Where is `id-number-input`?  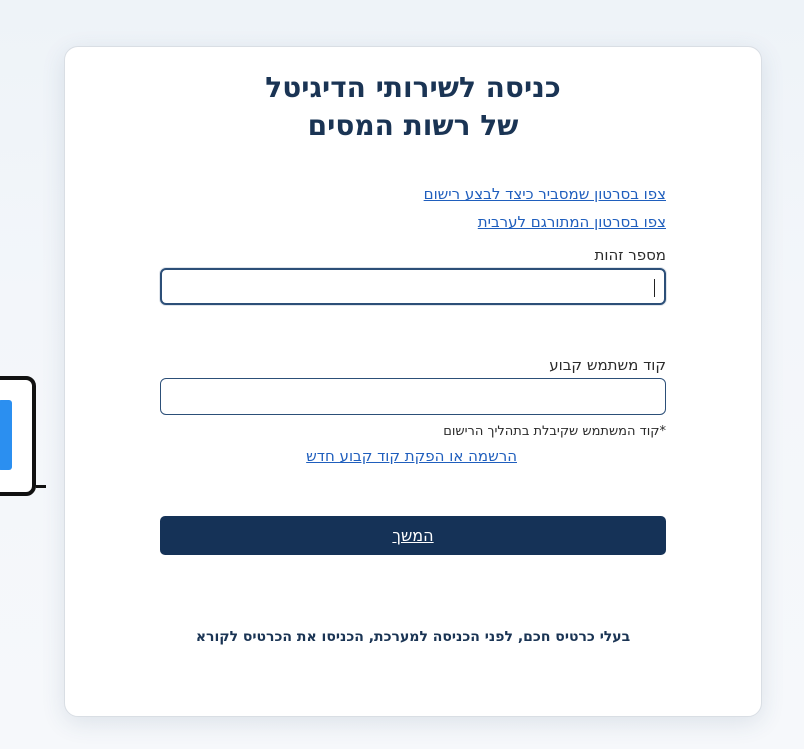
id-number-input is located at coordinates (413, 286).